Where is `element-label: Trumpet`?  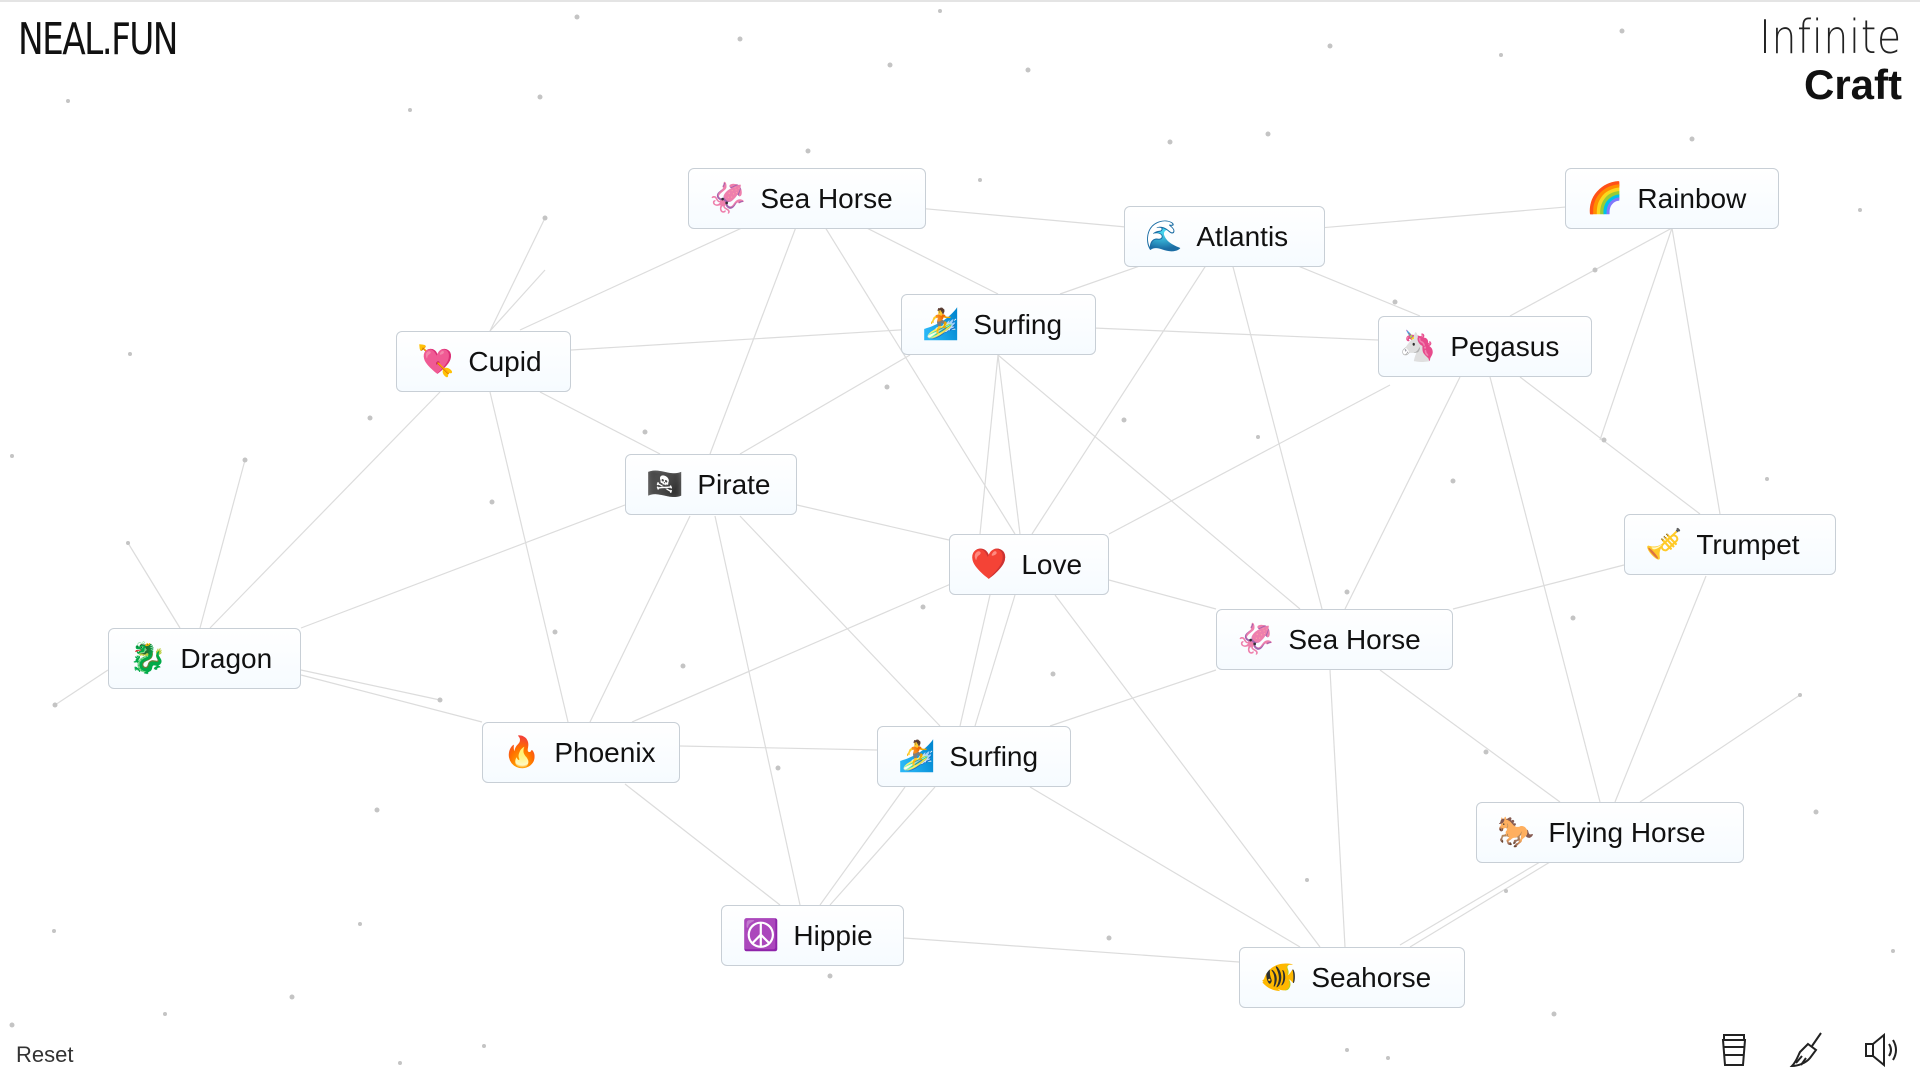
element-label: Trumpet is located at coordinates (1748, 544).